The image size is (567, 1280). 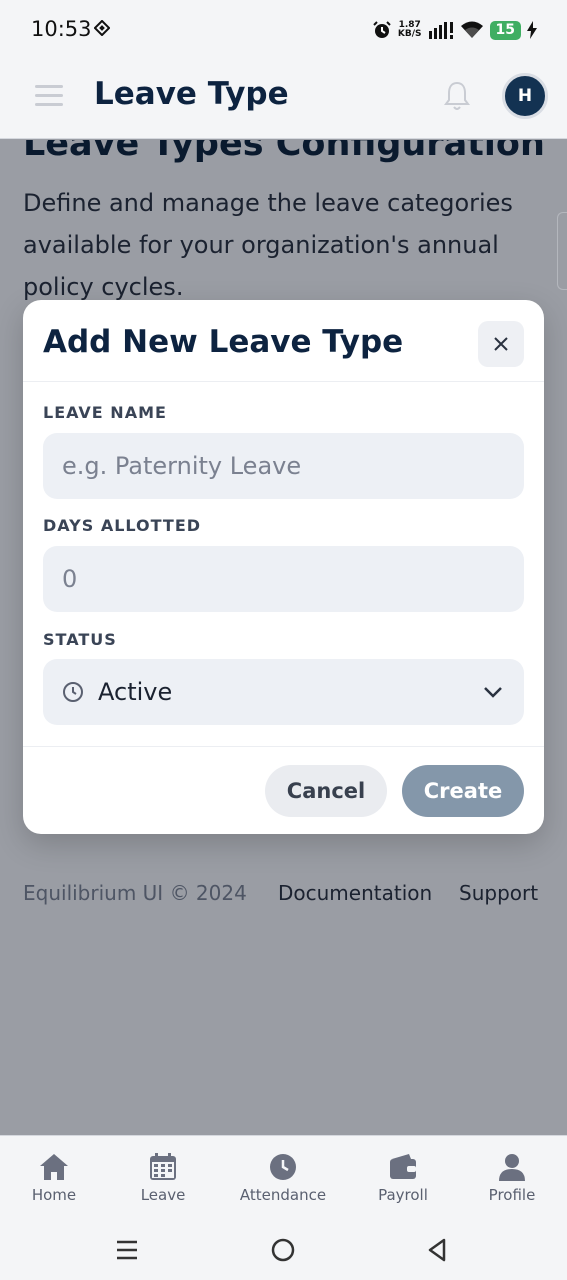 What do you see at coordinates (49, 96) in the screenshot?
I see `menu-icon` at bounding box center [49, 96].